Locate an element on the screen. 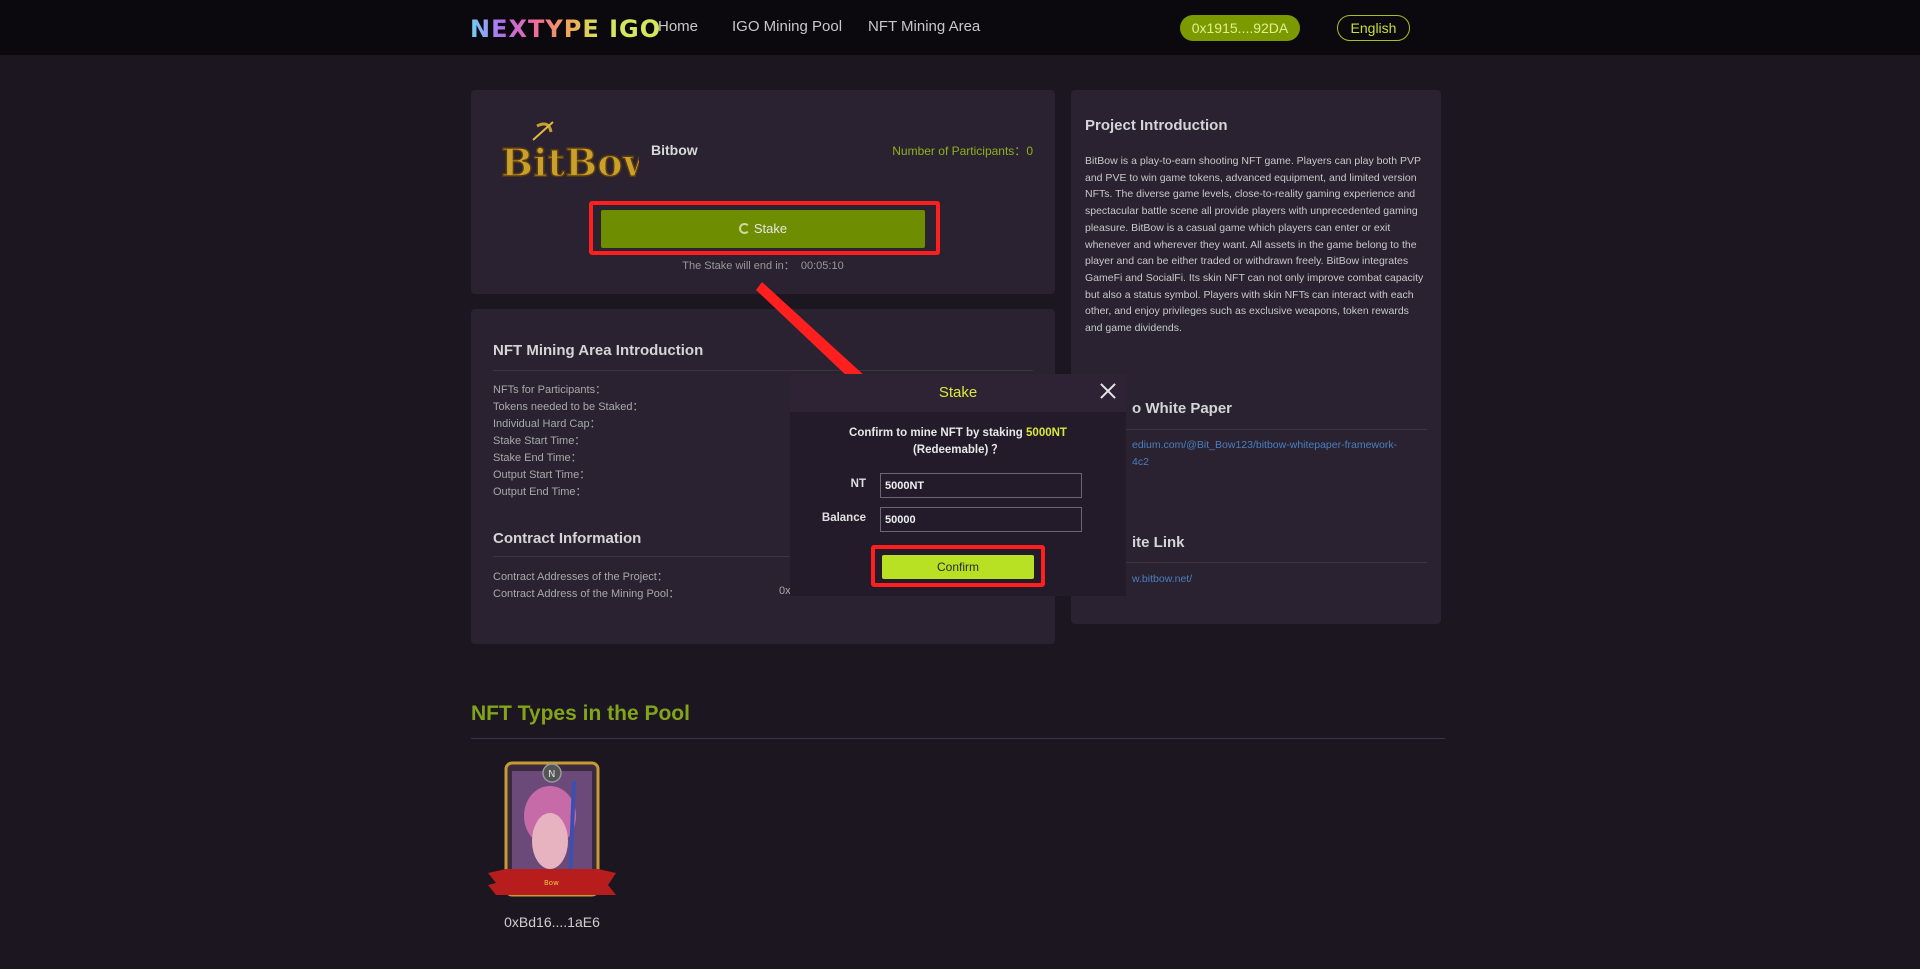  stake-end-label: The Stake will end in： is located at coordinates (738, 266).